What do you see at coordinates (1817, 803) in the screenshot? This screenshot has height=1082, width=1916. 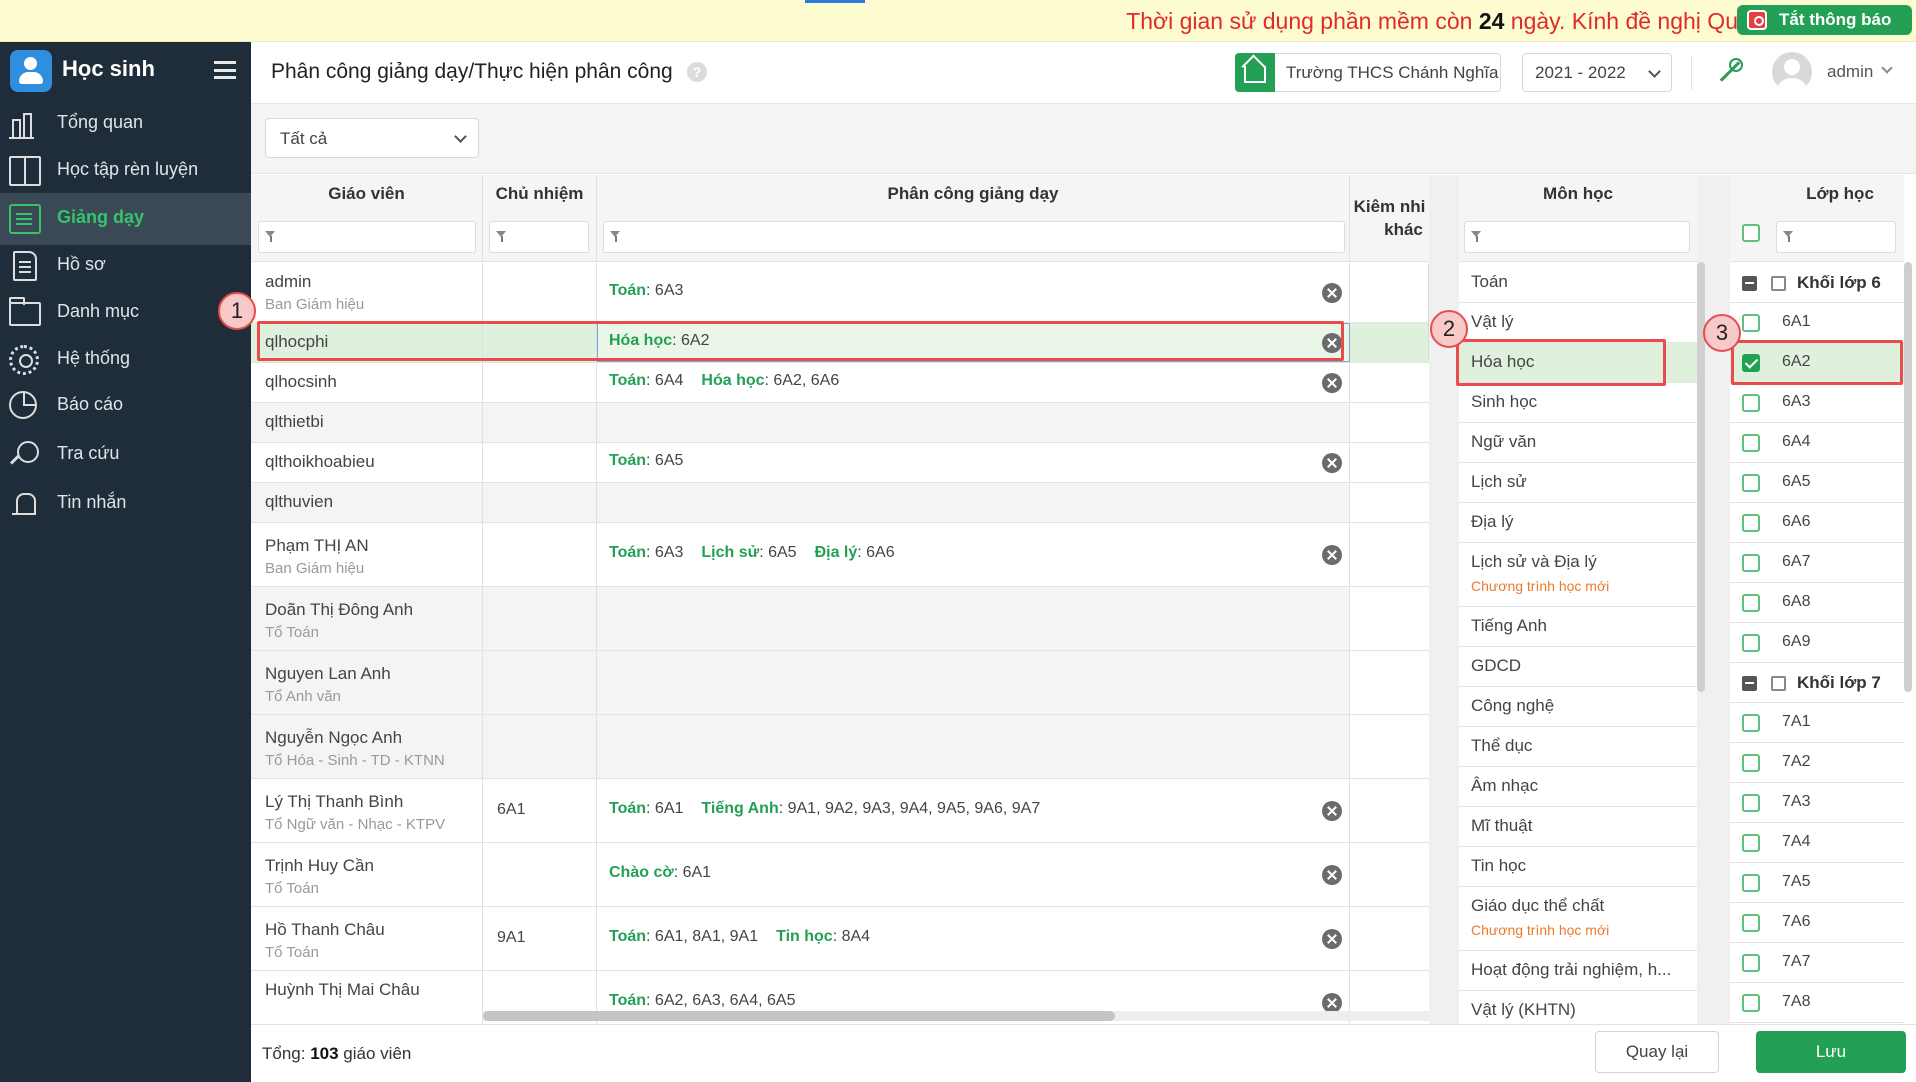 I see `class-item: 7A3` at bounding box center [1817, 803].